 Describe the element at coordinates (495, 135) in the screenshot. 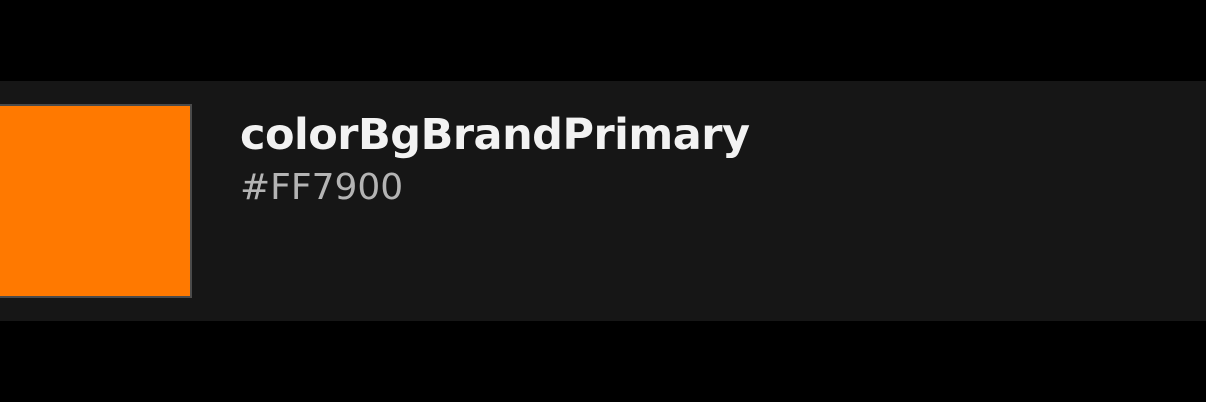

I see `token-name: colorBgBrandPrimary` at that location.